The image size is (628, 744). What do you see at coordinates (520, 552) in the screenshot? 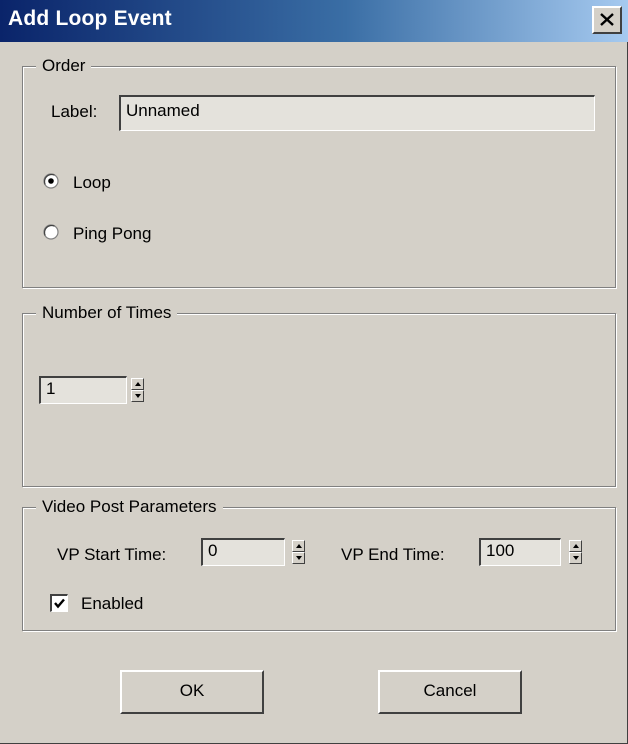
I see `vp-end-time-input: 100` at bounding box center [520, 552].